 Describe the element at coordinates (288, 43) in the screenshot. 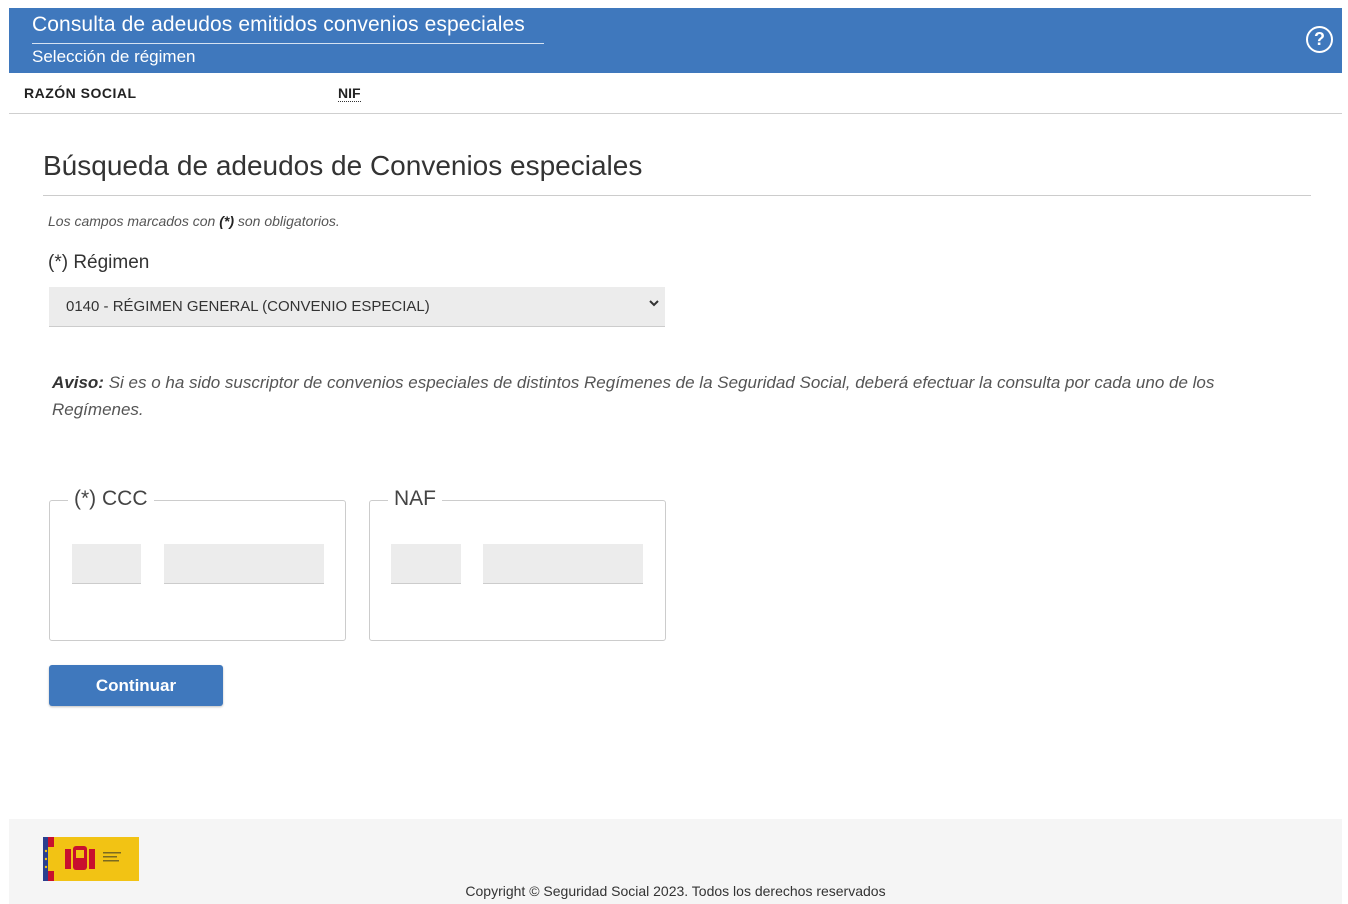

I see `header-divider` at that location.